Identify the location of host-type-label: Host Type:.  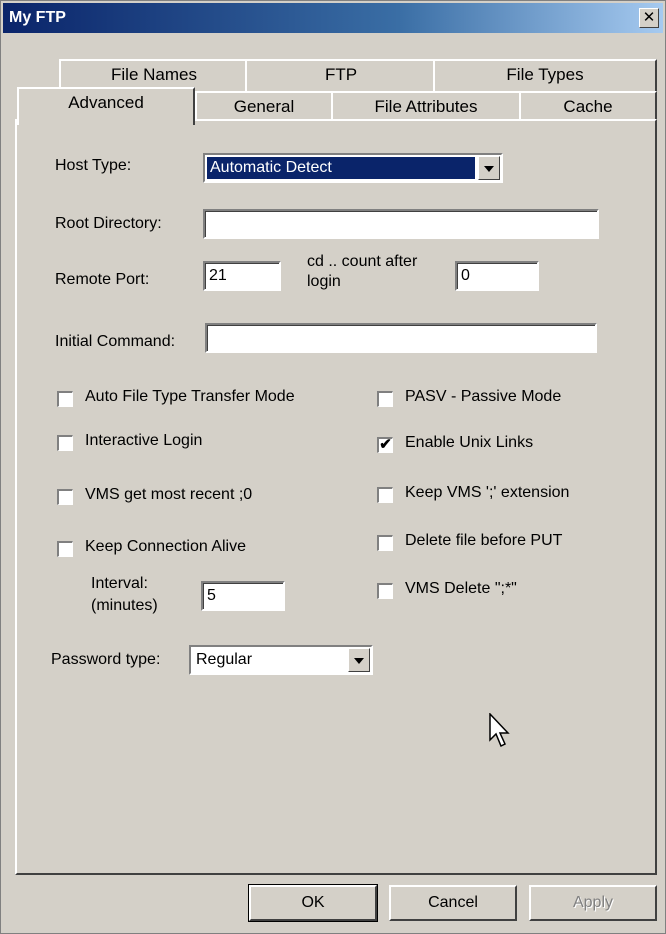
(93, 165).